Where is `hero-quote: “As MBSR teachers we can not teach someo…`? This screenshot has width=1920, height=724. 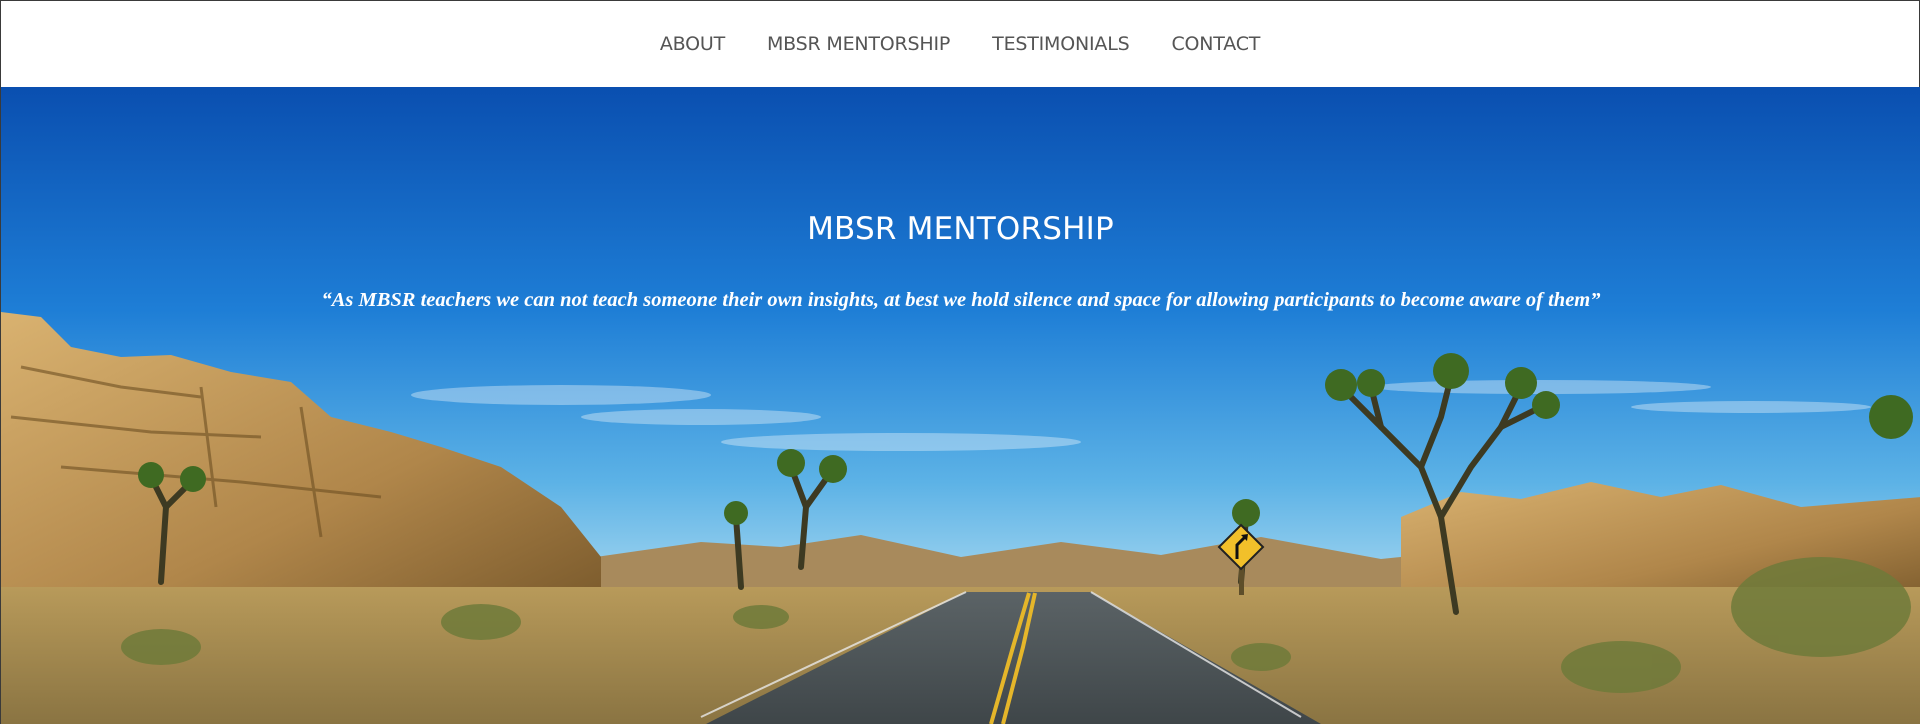 hero-quote: “As MBSR teachers we can not teach someo… is located at coordinates (961, 300).